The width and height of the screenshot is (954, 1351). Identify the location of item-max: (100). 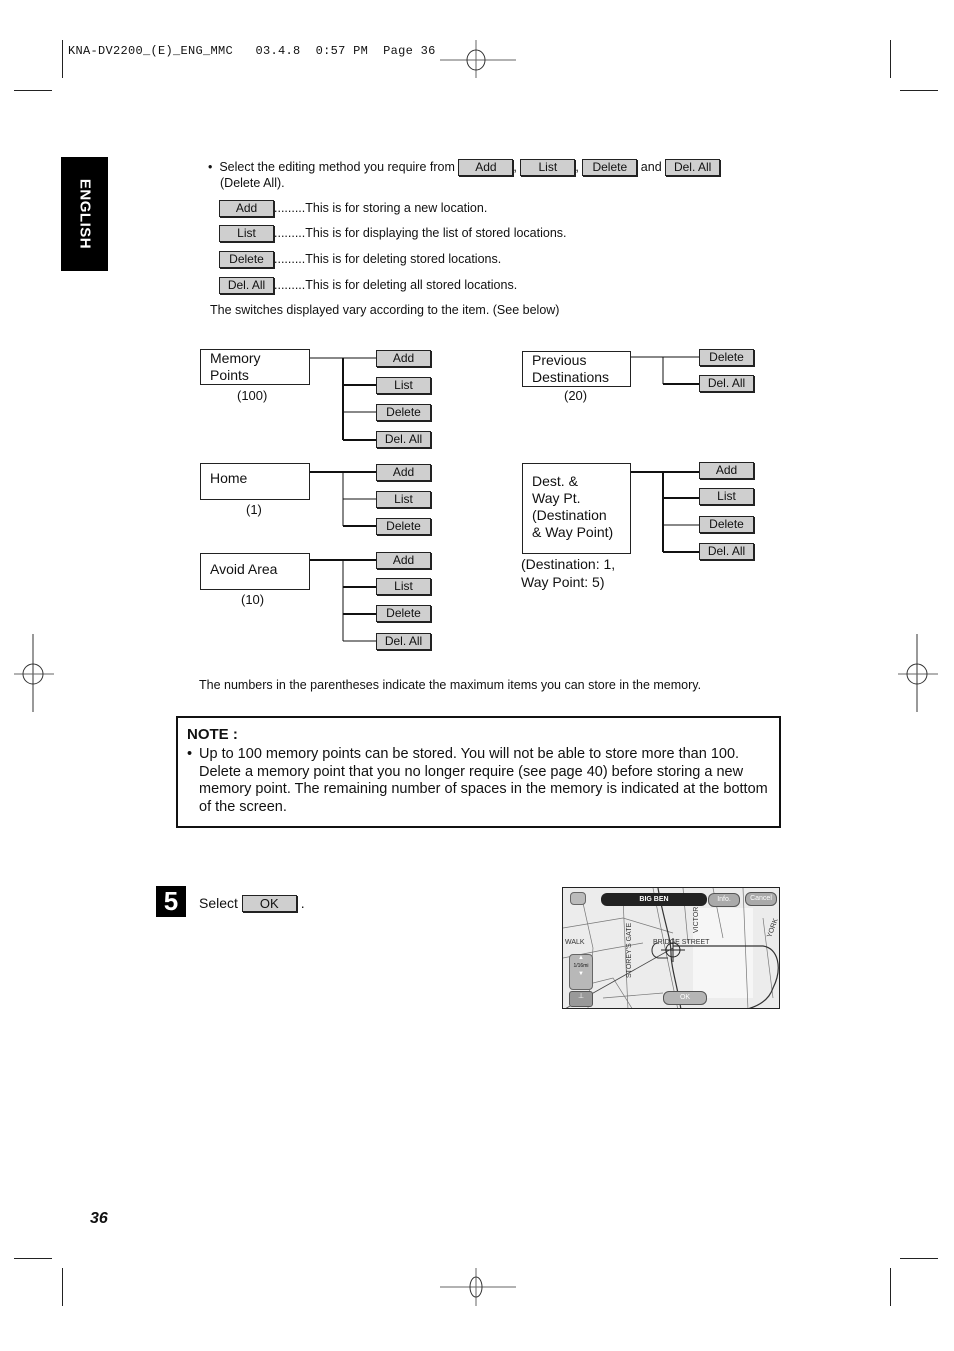
(252, 395).